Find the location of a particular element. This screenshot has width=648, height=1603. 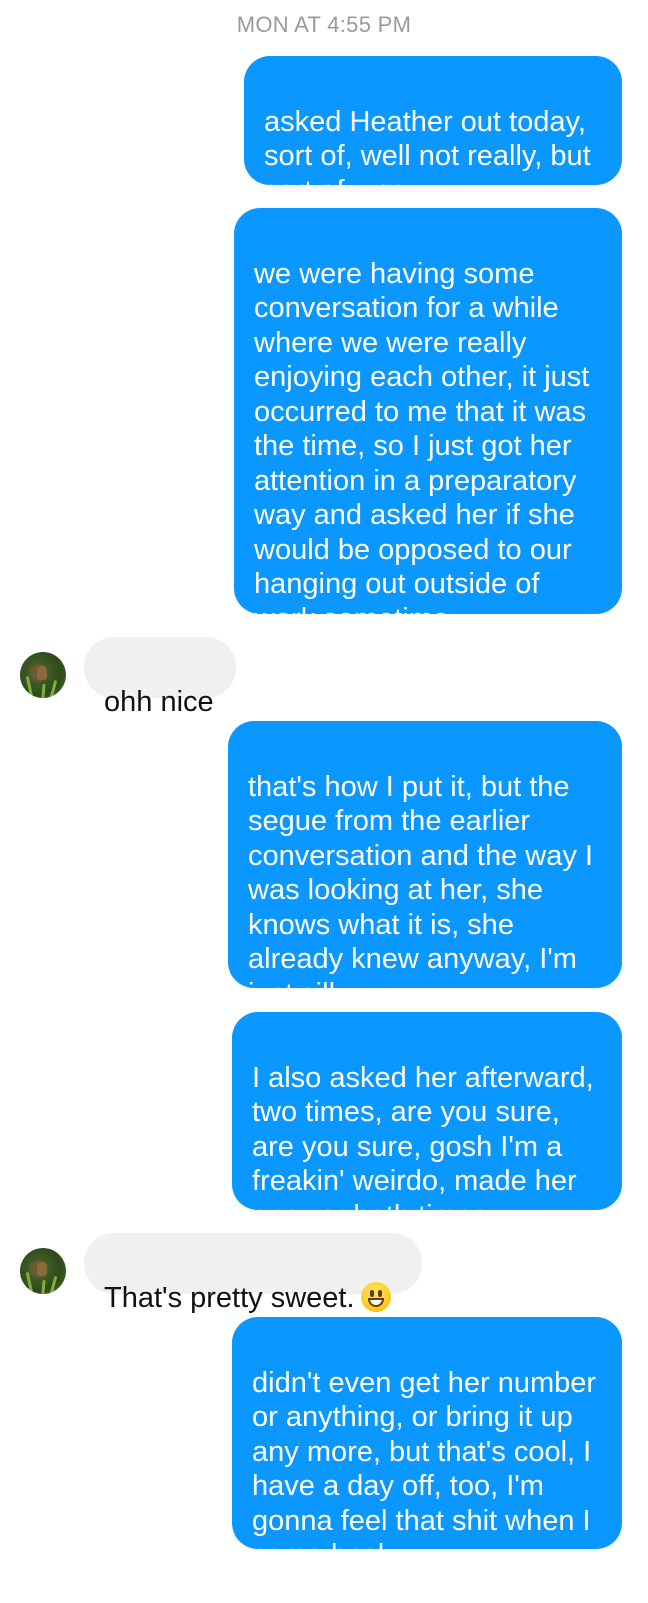

message-text: ohh nice is located at coordinates (159, 701).